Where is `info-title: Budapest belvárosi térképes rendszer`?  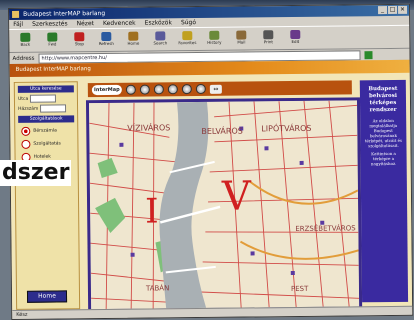
info-title: Budapest belvárosi térképes rendszer is located at coordinates (383, 99).